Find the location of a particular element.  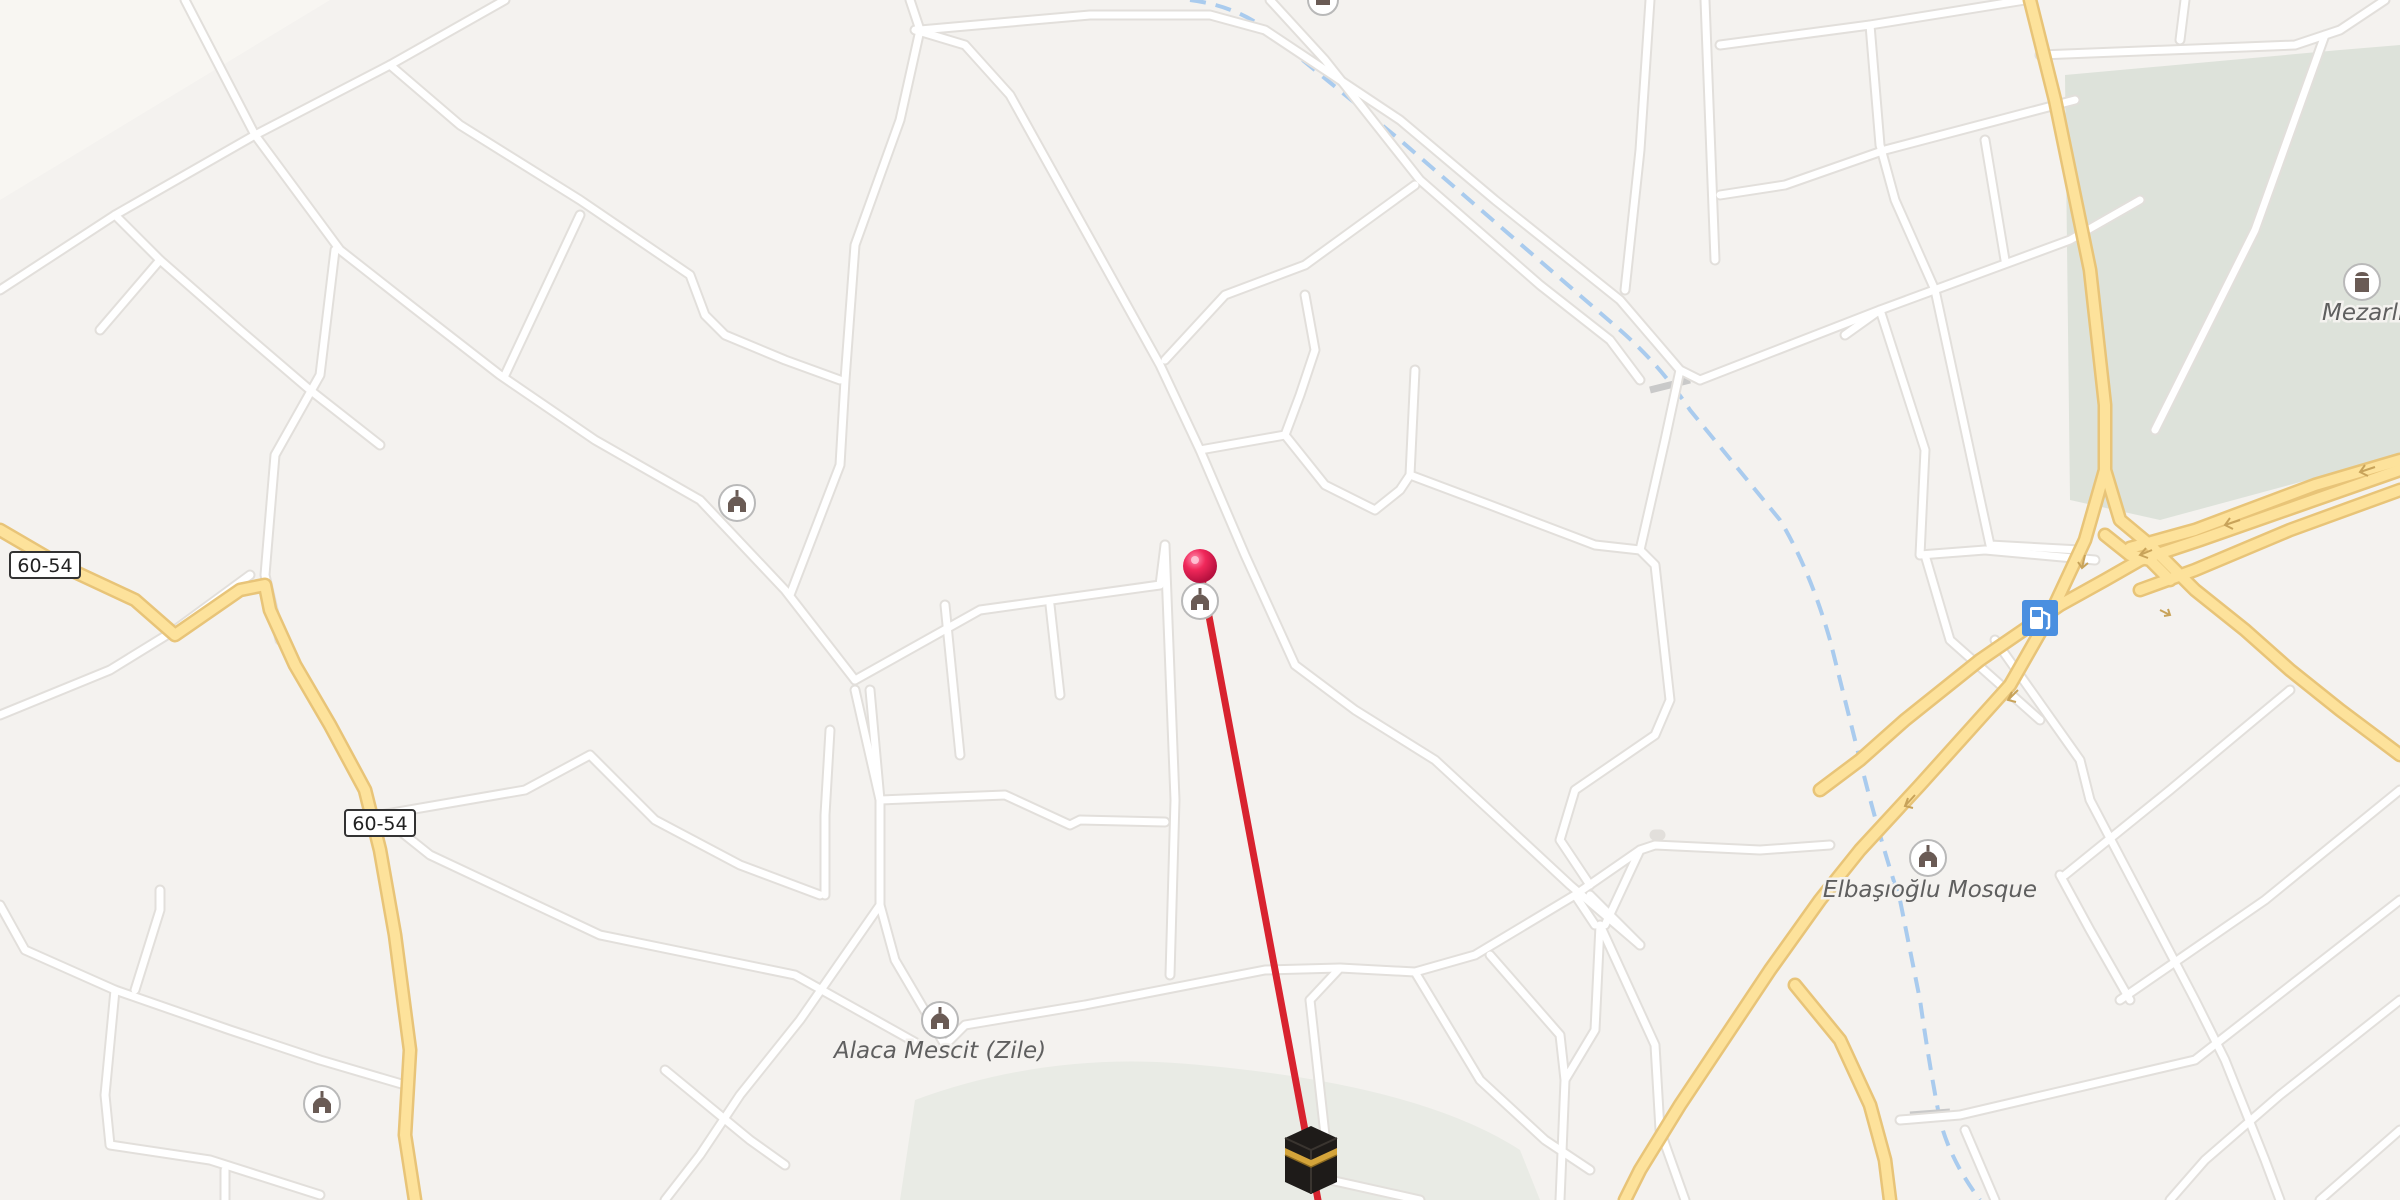

poi-label-mezarlik: Mezarlık is located at coordinates (2360, 313).